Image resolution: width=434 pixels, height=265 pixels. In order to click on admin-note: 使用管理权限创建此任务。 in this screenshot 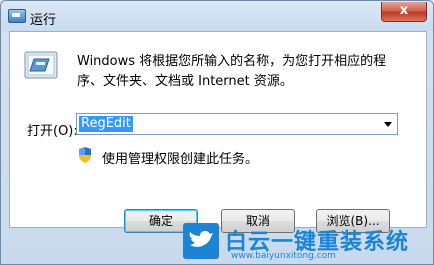, I will do `click(180, 159)`.